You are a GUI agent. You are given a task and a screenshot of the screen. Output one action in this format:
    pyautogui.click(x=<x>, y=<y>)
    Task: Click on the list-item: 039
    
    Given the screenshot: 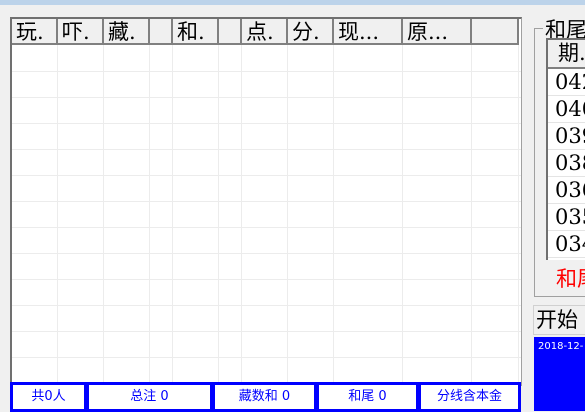 What is the action you would take?
    pyautogui.click(x=566, y=136)
    